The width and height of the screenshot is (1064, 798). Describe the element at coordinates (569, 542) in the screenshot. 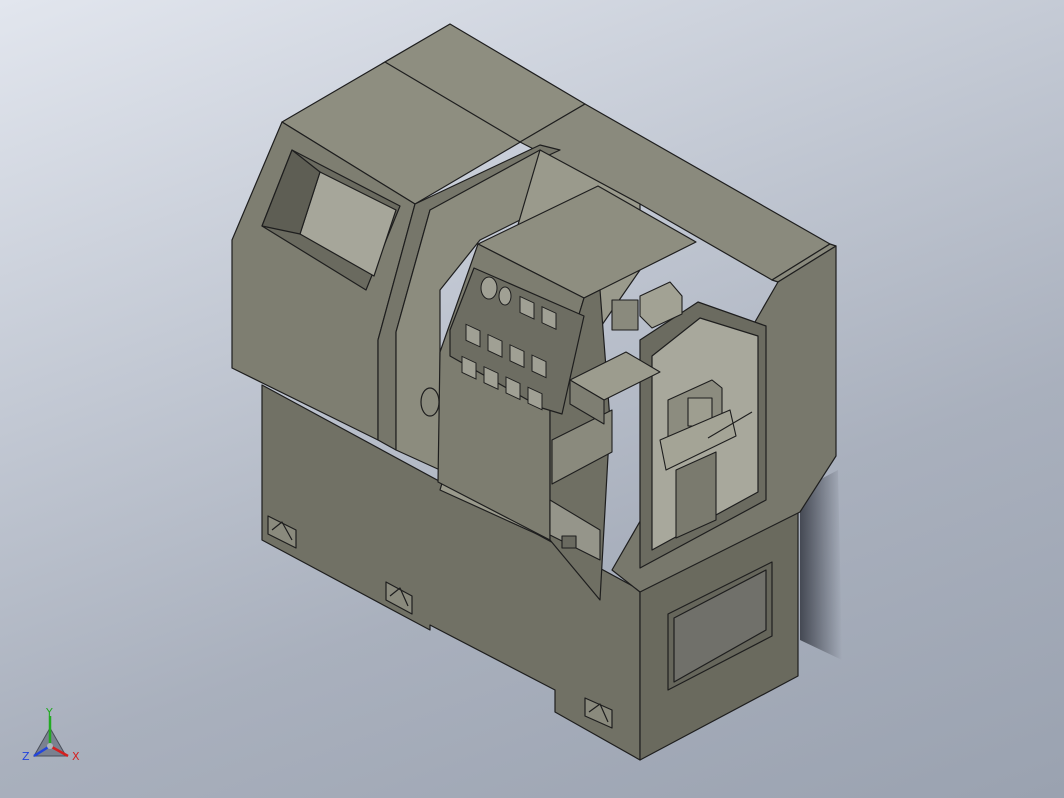

I see `lever-handle` at that location.